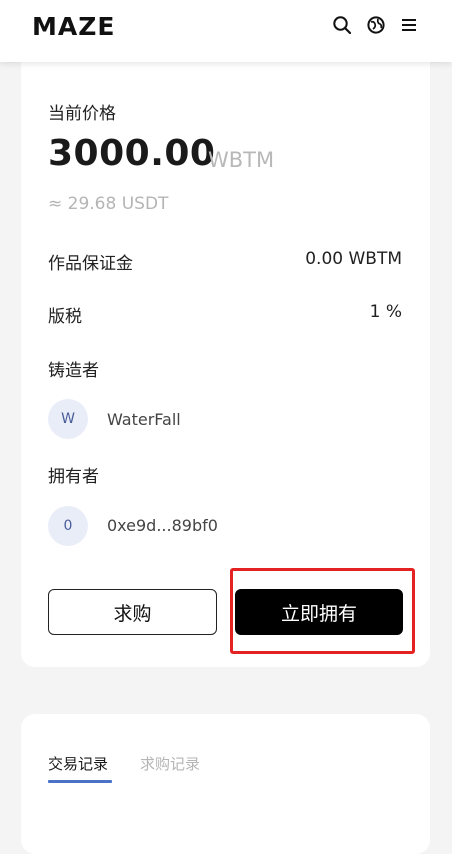 This screenshot has width=452, height=854. Describe the element at coordinates (68, 419) in the screenshot. I see `creator-avatar: W` at that location.